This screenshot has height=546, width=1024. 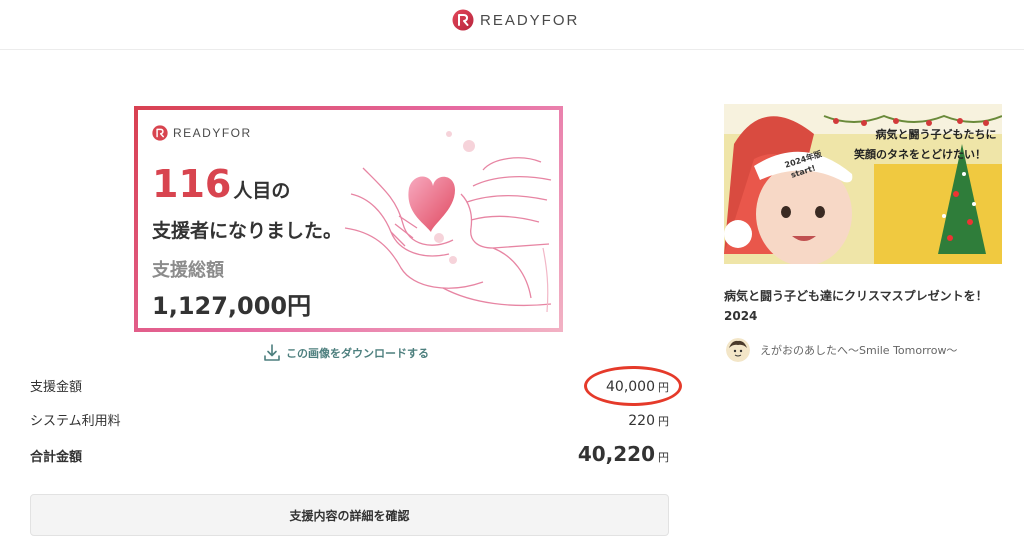 I want to click on org-avatar-icon, so click(x=738, y=350).